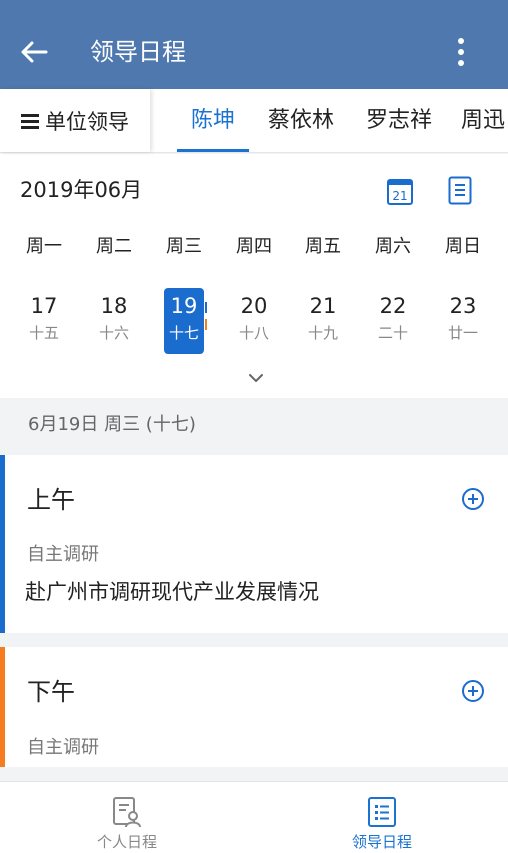  I want to click on nav-label: 个人日程, so click(126, 842).